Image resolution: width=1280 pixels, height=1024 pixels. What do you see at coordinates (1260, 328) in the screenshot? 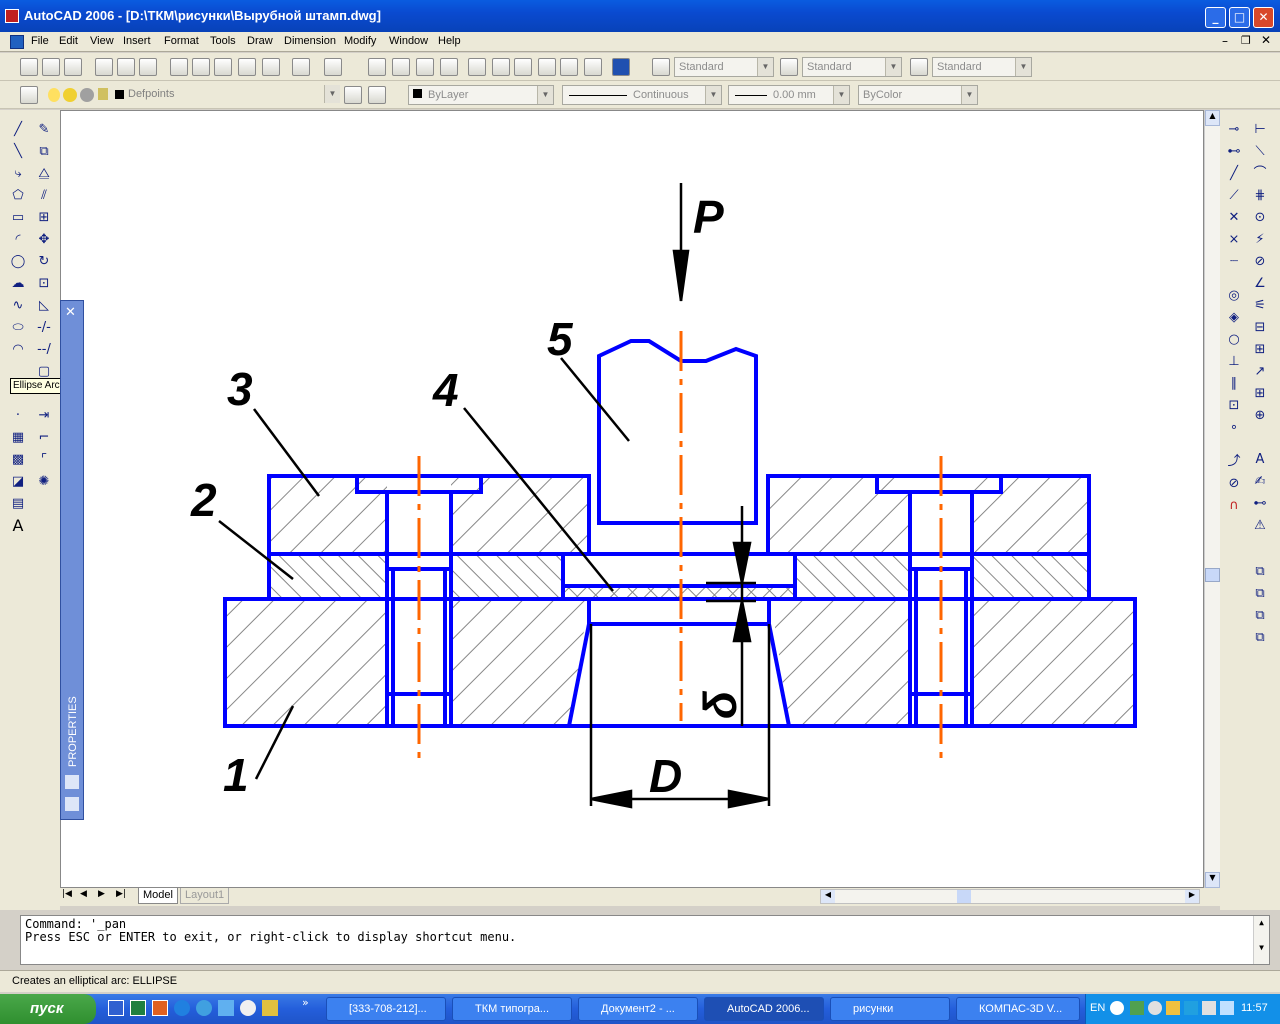
I see `baseline-dim-icon: ⊟` at bounding box center [1260, 328].